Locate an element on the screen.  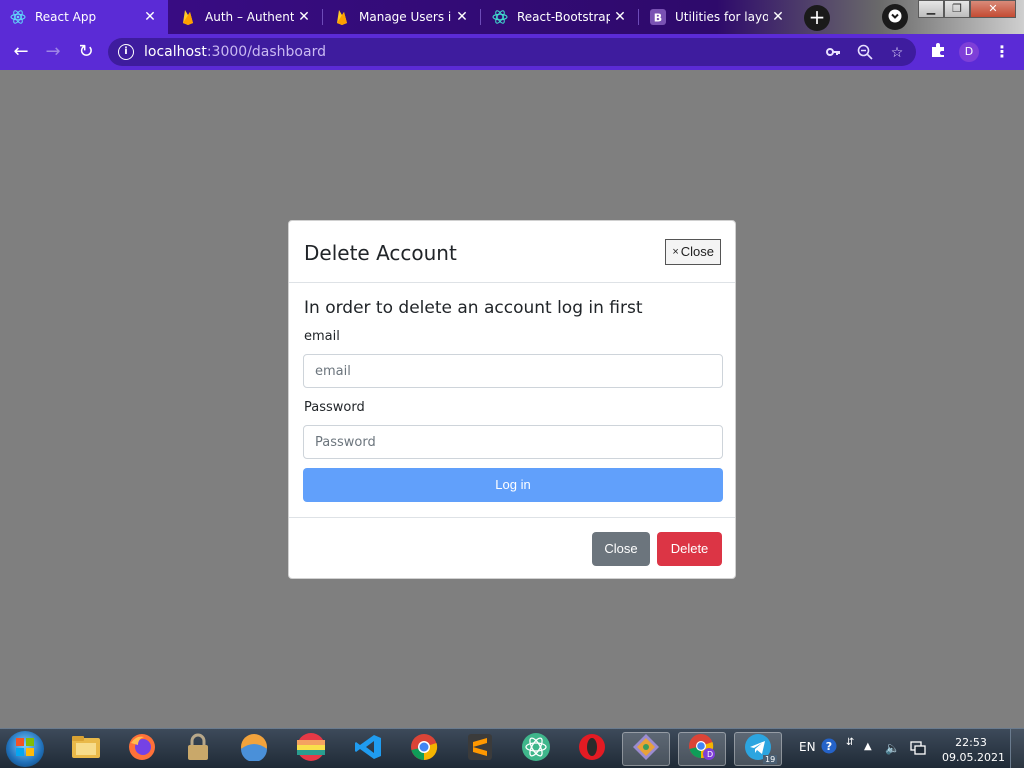
chrome-profile-badge: D is located at coordinates (710, 754).